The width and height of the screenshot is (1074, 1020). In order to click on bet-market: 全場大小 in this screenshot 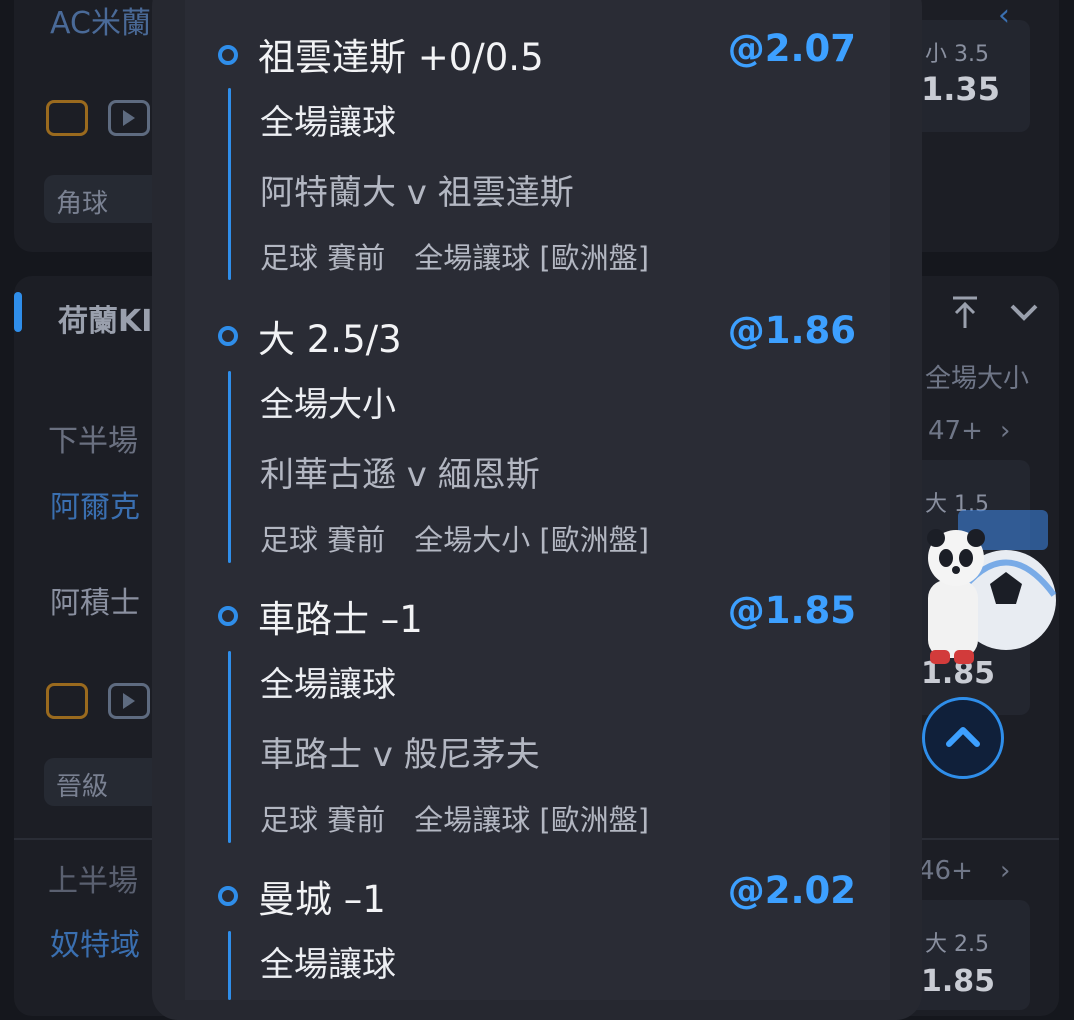, I will do `click(328, 405)`.